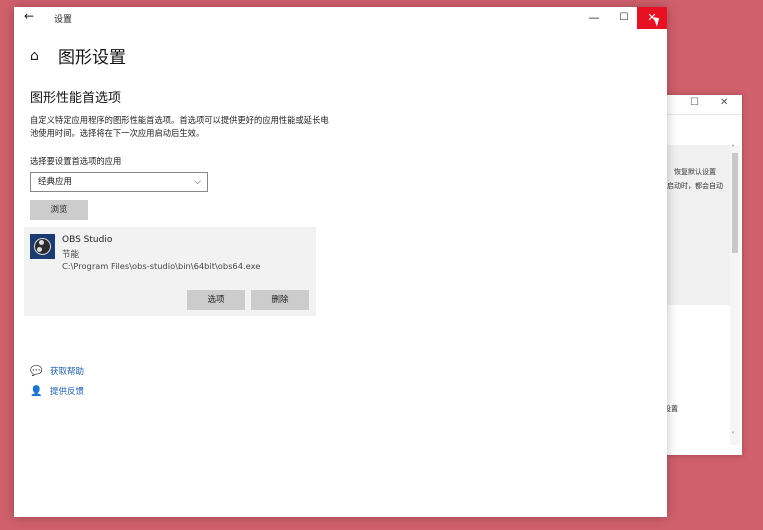 This screenshot has height=530, width=763. What do you see at coordinates (280, 300) in the screenshot?
I see `delete-button: 删除` at bounding box center [280, 300].